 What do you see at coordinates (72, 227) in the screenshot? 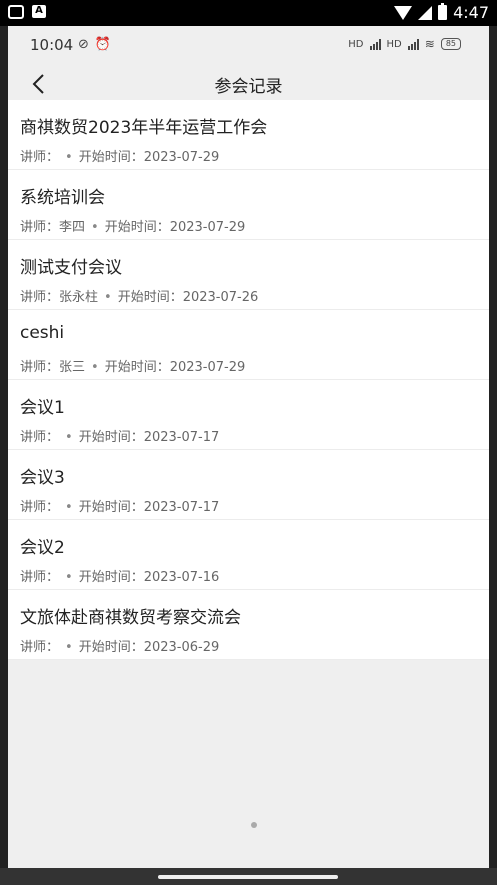
I see `lecturer-name: 李四` at bounding box center [72, 227].